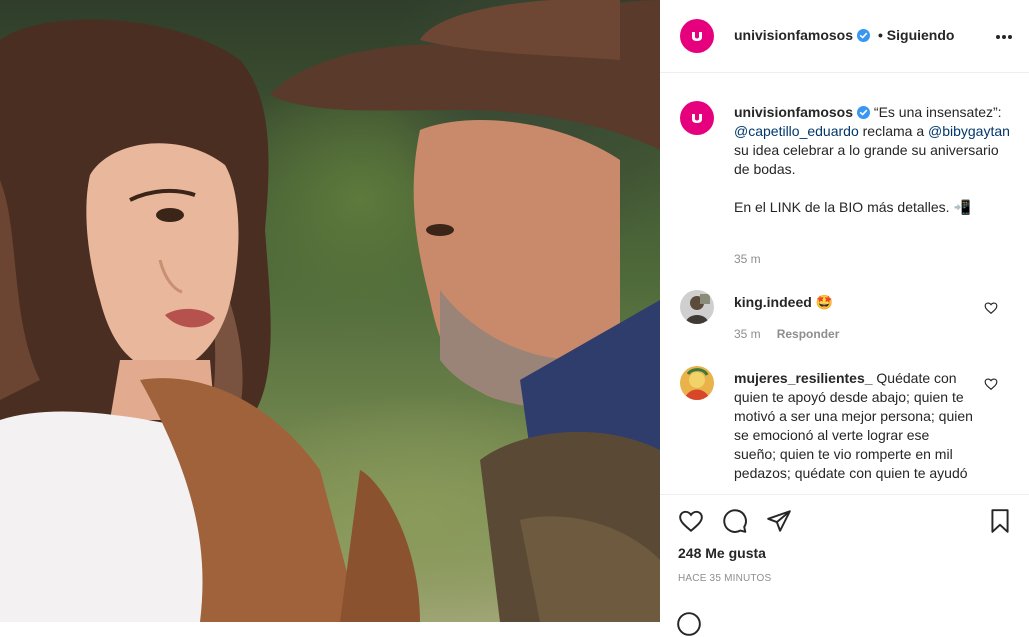 This screenshot has width=1029, height=637. What do you see at coordinates (822, 302) in the screenshot?
I see `comment-body: 🤩` at bounding box center [822, 302].